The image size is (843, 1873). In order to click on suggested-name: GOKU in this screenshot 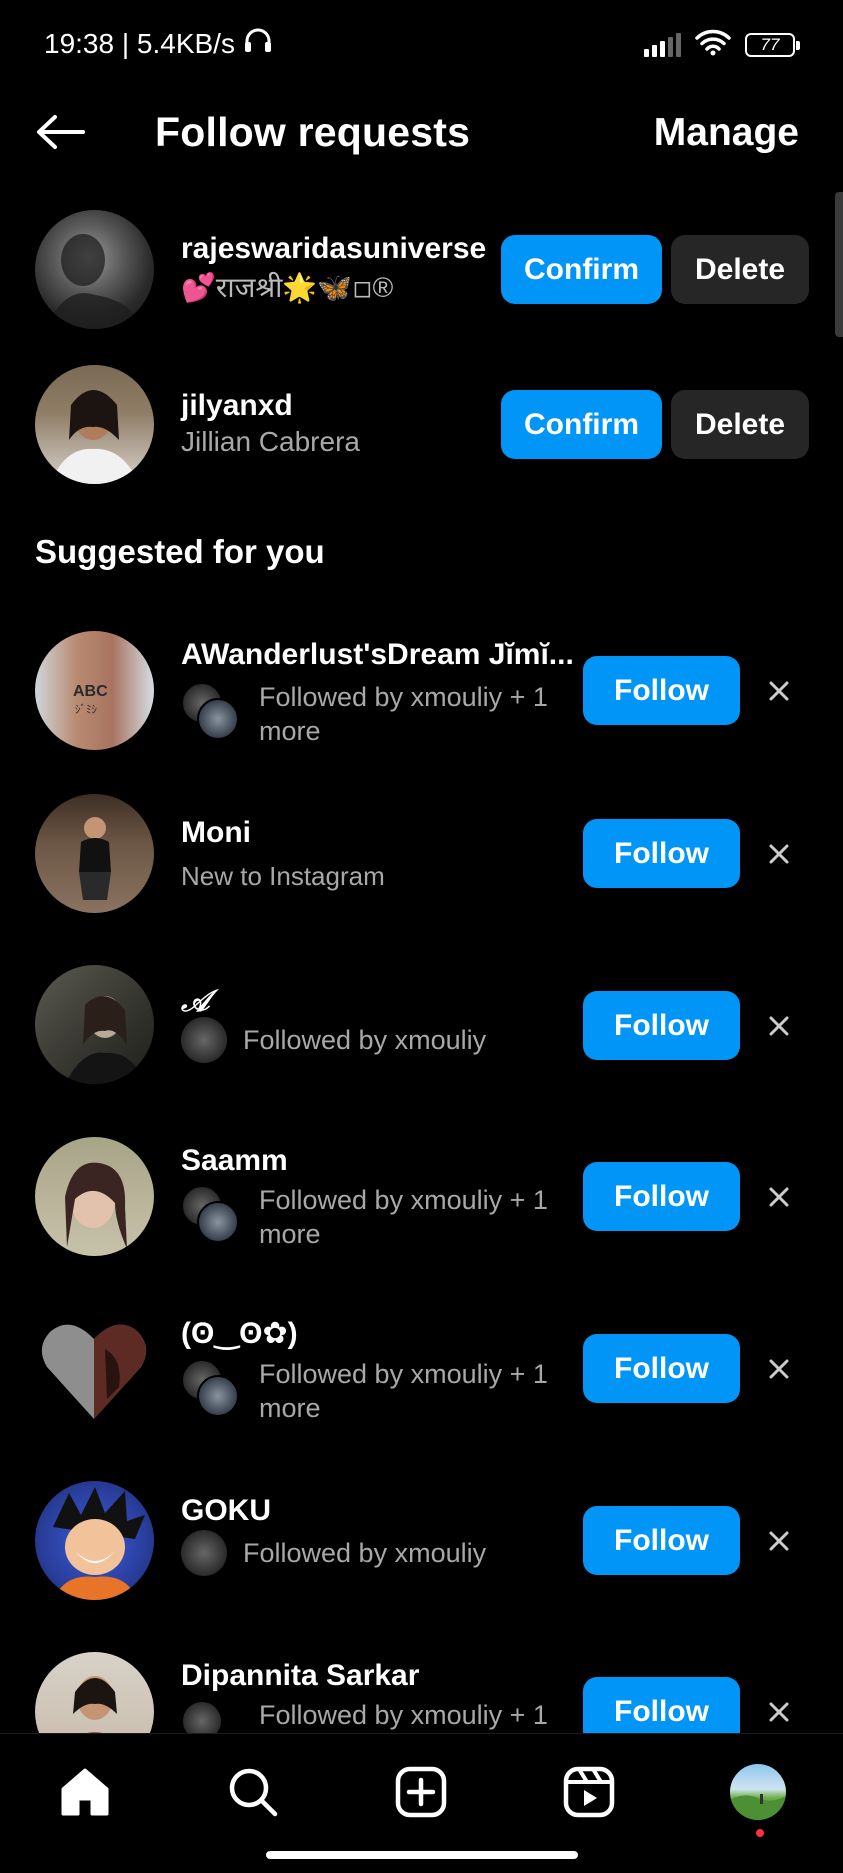, I will do `click(226, 1511)`.